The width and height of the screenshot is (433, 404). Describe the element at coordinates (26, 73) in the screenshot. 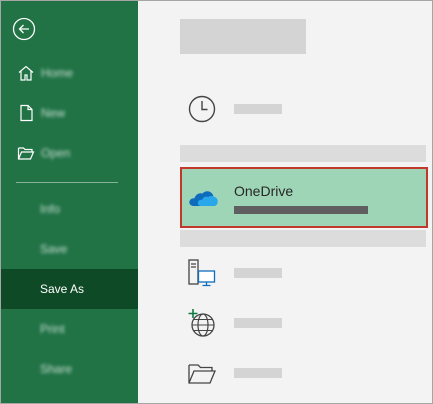

I see `home-icon` at that location.